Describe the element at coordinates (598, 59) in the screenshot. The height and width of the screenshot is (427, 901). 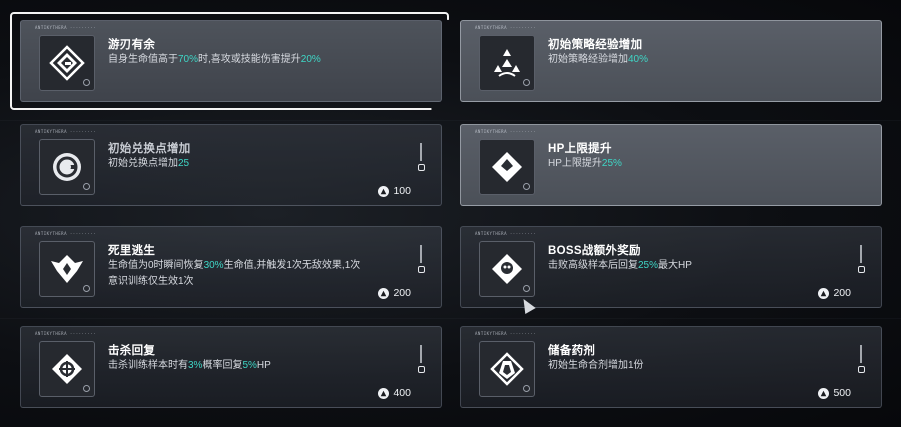
I see `card-description: 初始策略经验增加40%` at that location.